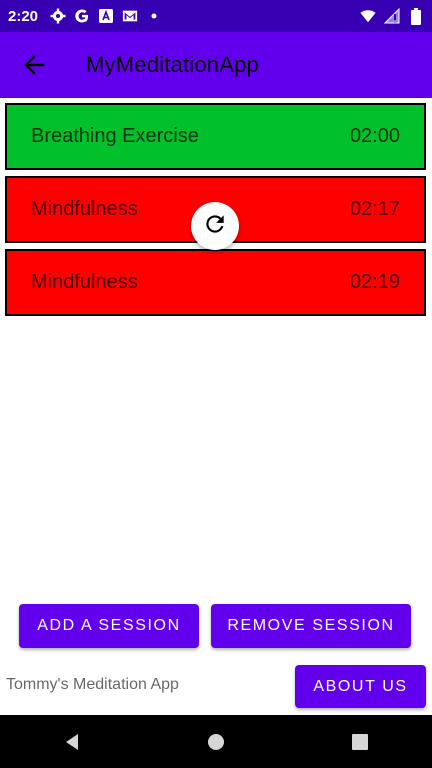  I want to click on app-title: MyMeditationApp, so click(172, 64).